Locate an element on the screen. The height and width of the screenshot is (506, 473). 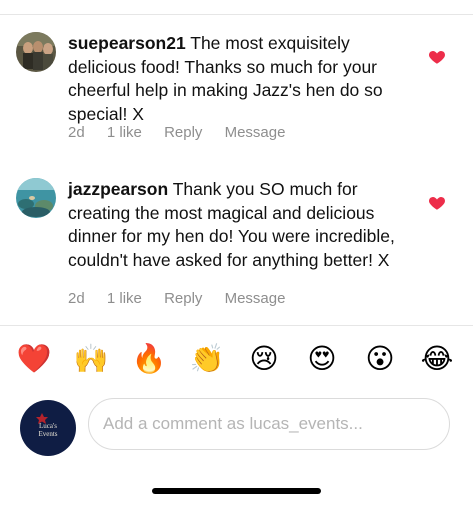
comment-username: suepearson21 is located at coordinates (127, 43).